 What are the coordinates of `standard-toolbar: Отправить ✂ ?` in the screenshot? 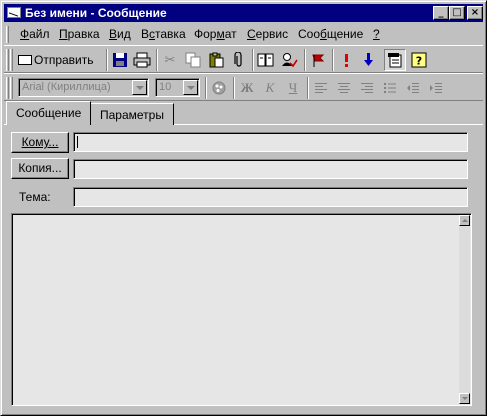 It's located at (243, 59).